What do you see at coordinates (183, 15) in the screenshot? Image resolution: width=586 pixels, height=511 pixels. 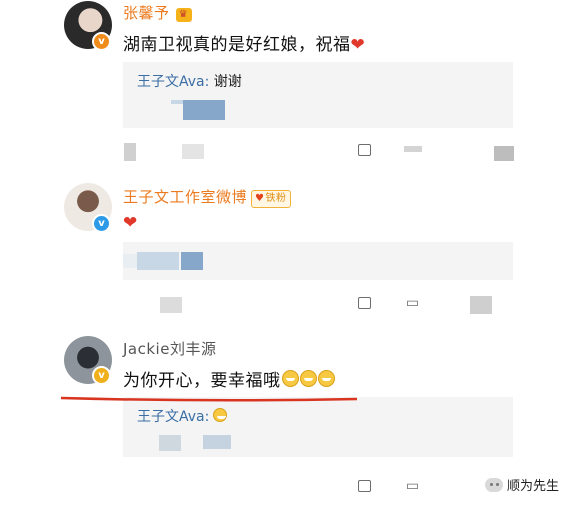 I see `crown-icon: ♛` at bounding box center [183, 15].